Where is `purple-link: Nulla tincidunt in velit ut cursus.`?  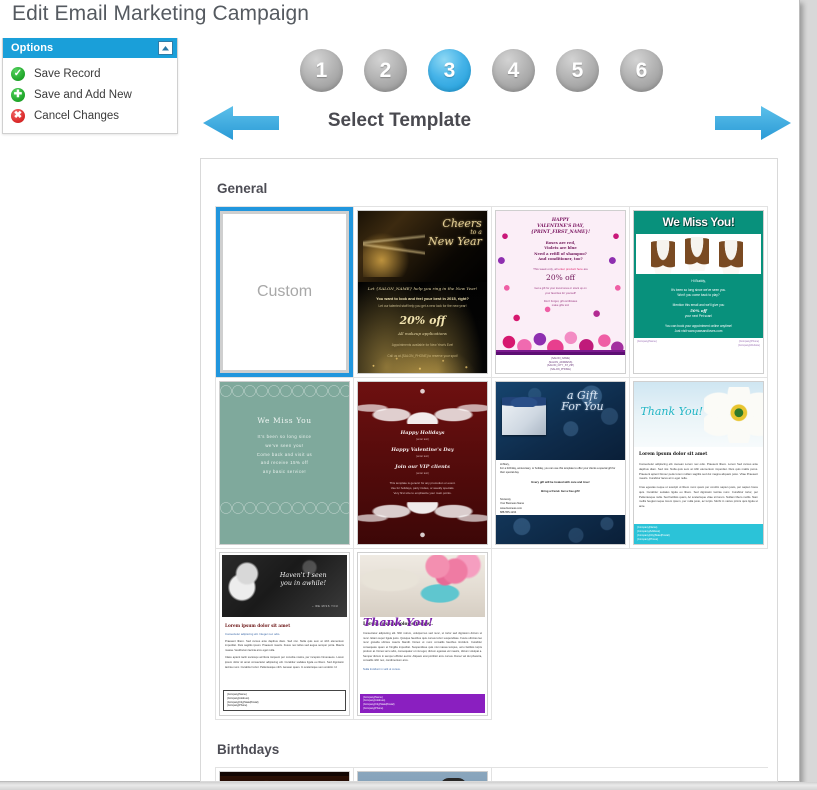
purple-link: Nulla tincidunt in velit ut cursus. is located at coordinates (382, 670).